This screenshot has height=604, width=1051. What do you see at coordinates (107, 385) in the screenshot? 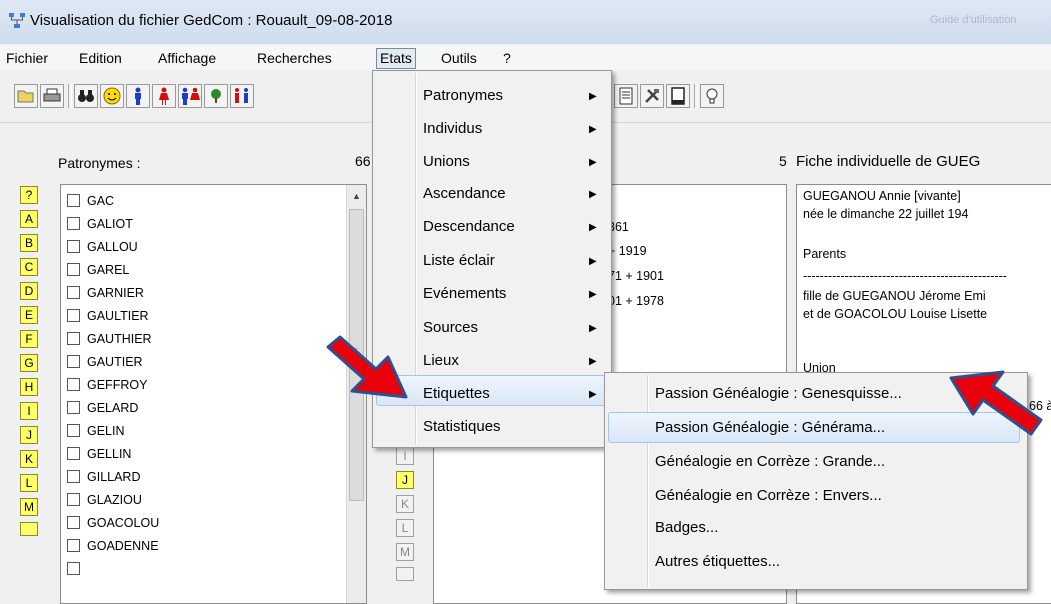
I see `list-item: GEFFROY` at bounding box center [107, 385].